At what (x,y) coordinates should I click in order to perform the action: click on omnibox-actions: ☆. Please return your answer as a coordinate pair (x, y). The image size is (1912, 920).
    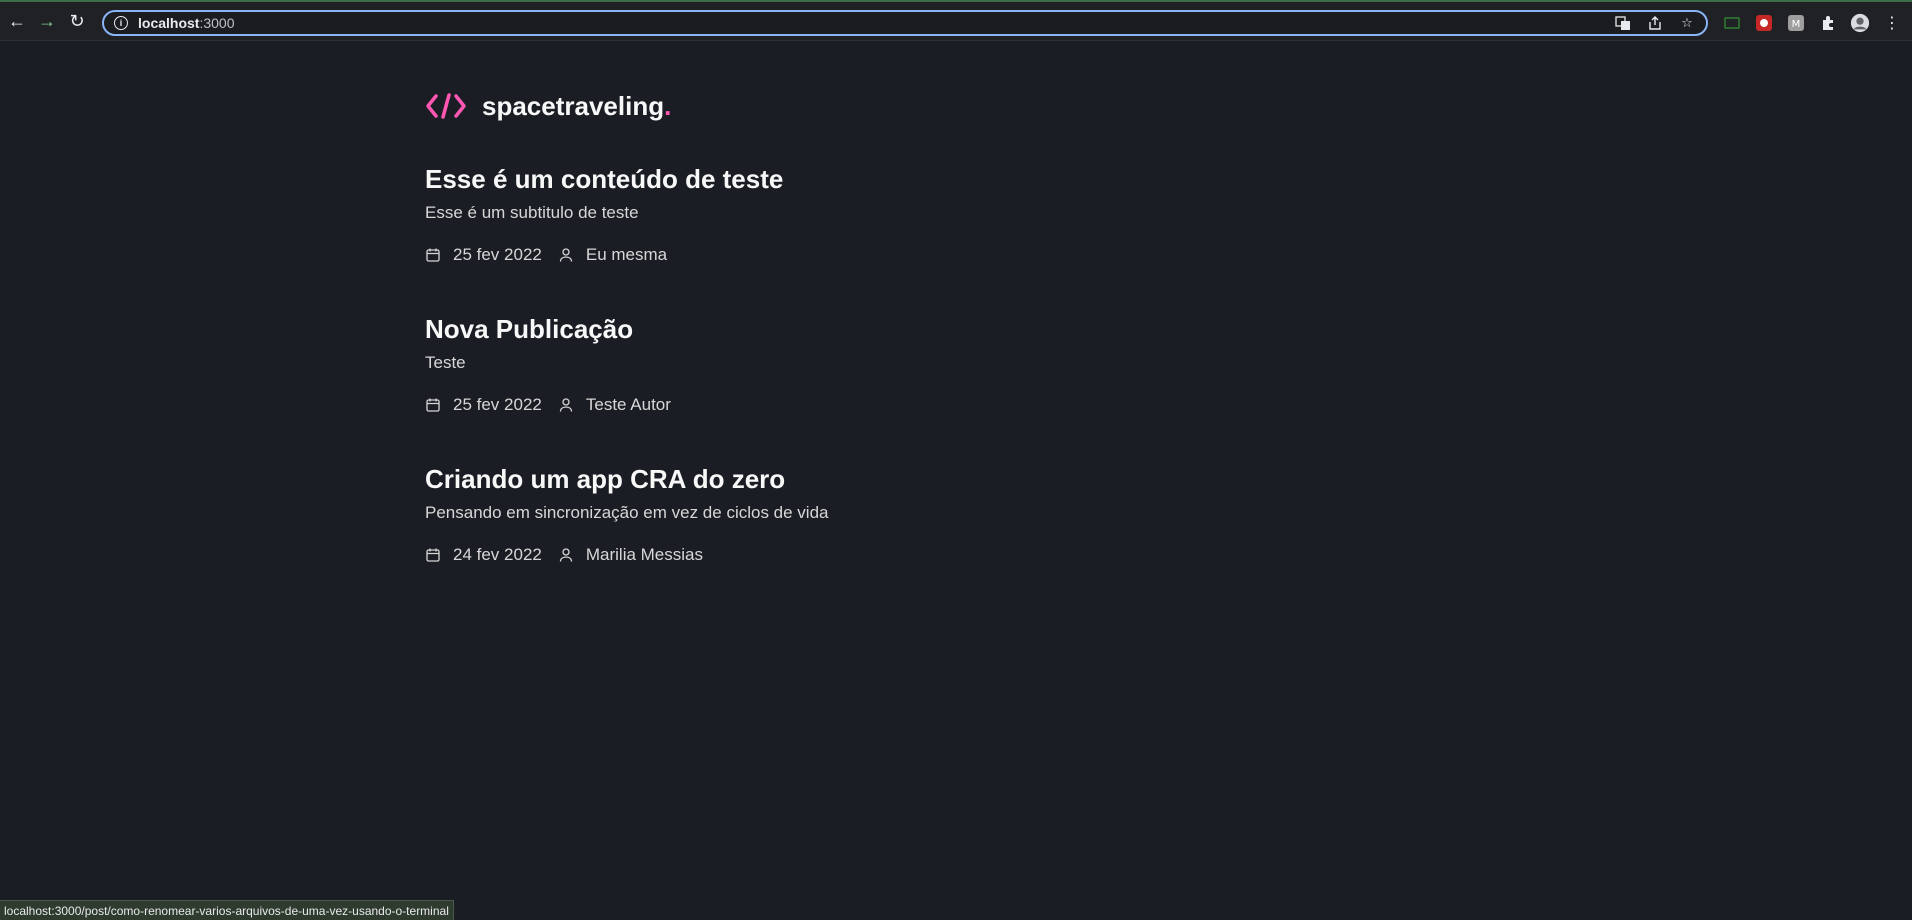
    Looking at the image, I should click on (1655, 23).